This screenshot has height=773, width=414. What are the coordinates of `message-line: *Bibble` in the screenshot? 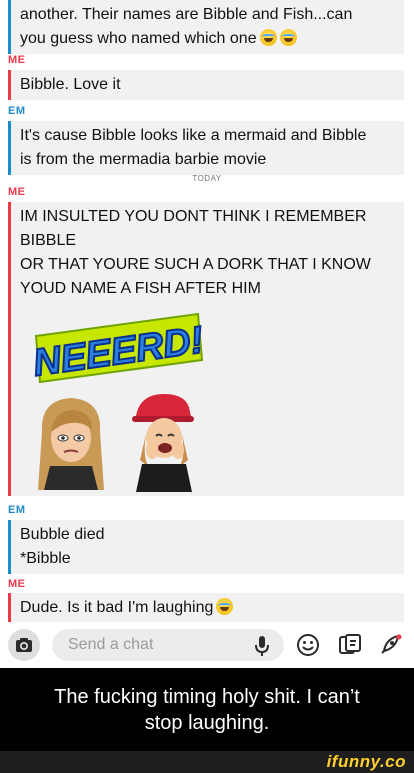 It's located at (45, 558).